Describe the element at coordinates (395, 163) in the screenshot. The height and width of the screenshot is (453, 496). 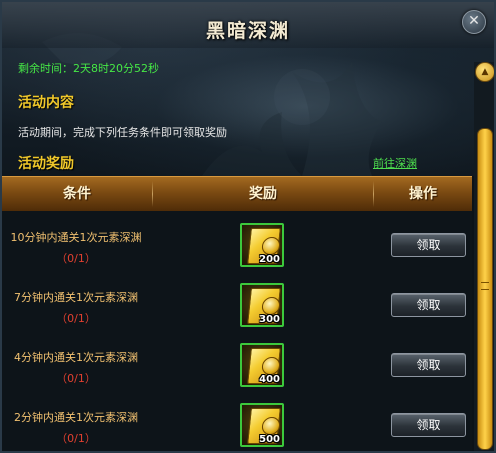
I see `goto-abyss-link: 前往深渊` at that location.